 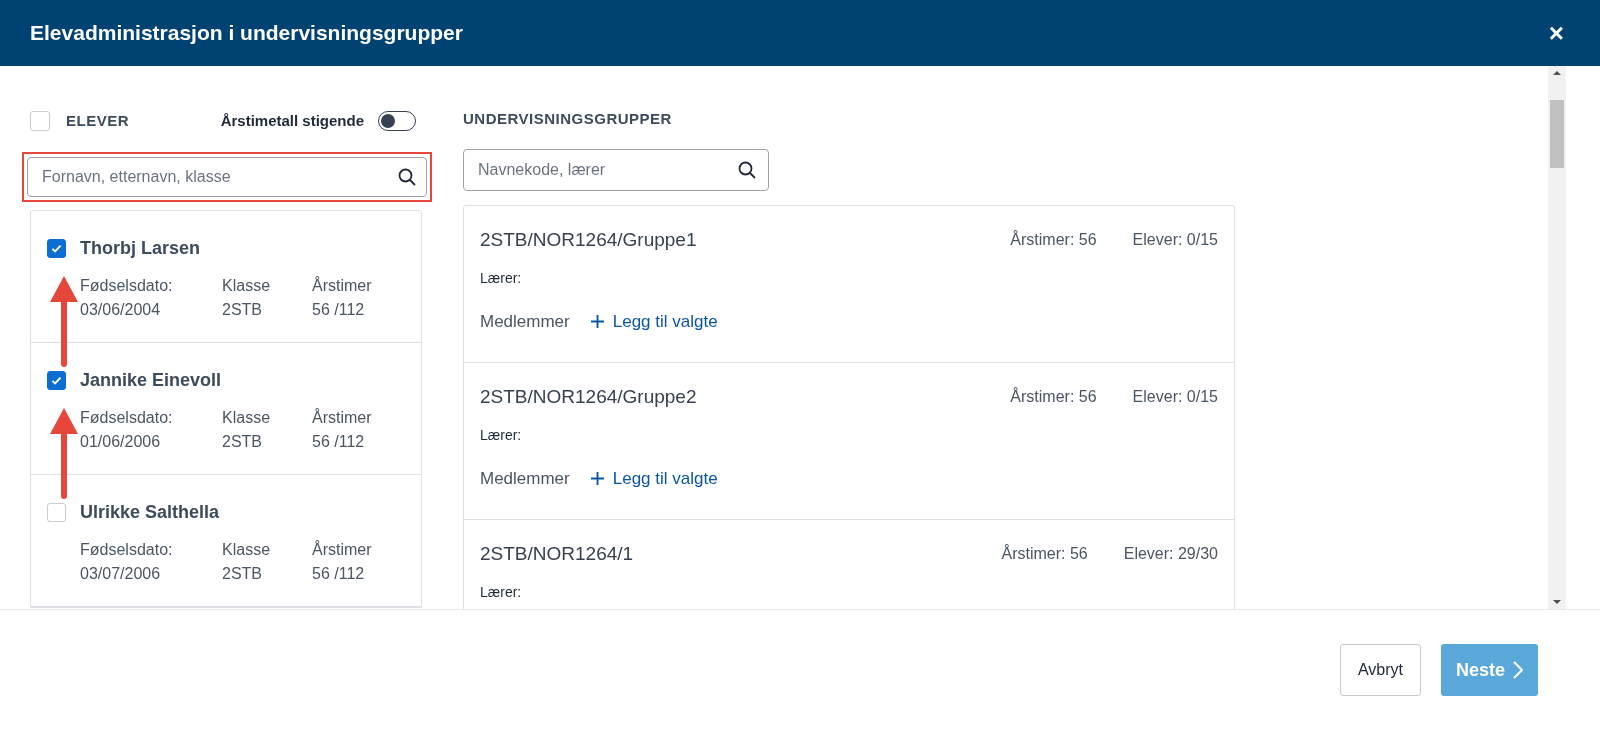 What do you see at coordinates (1380, 670) in the screenshot?
I see `cancel-button: Avbryt` at bounding box center [1380, 670].